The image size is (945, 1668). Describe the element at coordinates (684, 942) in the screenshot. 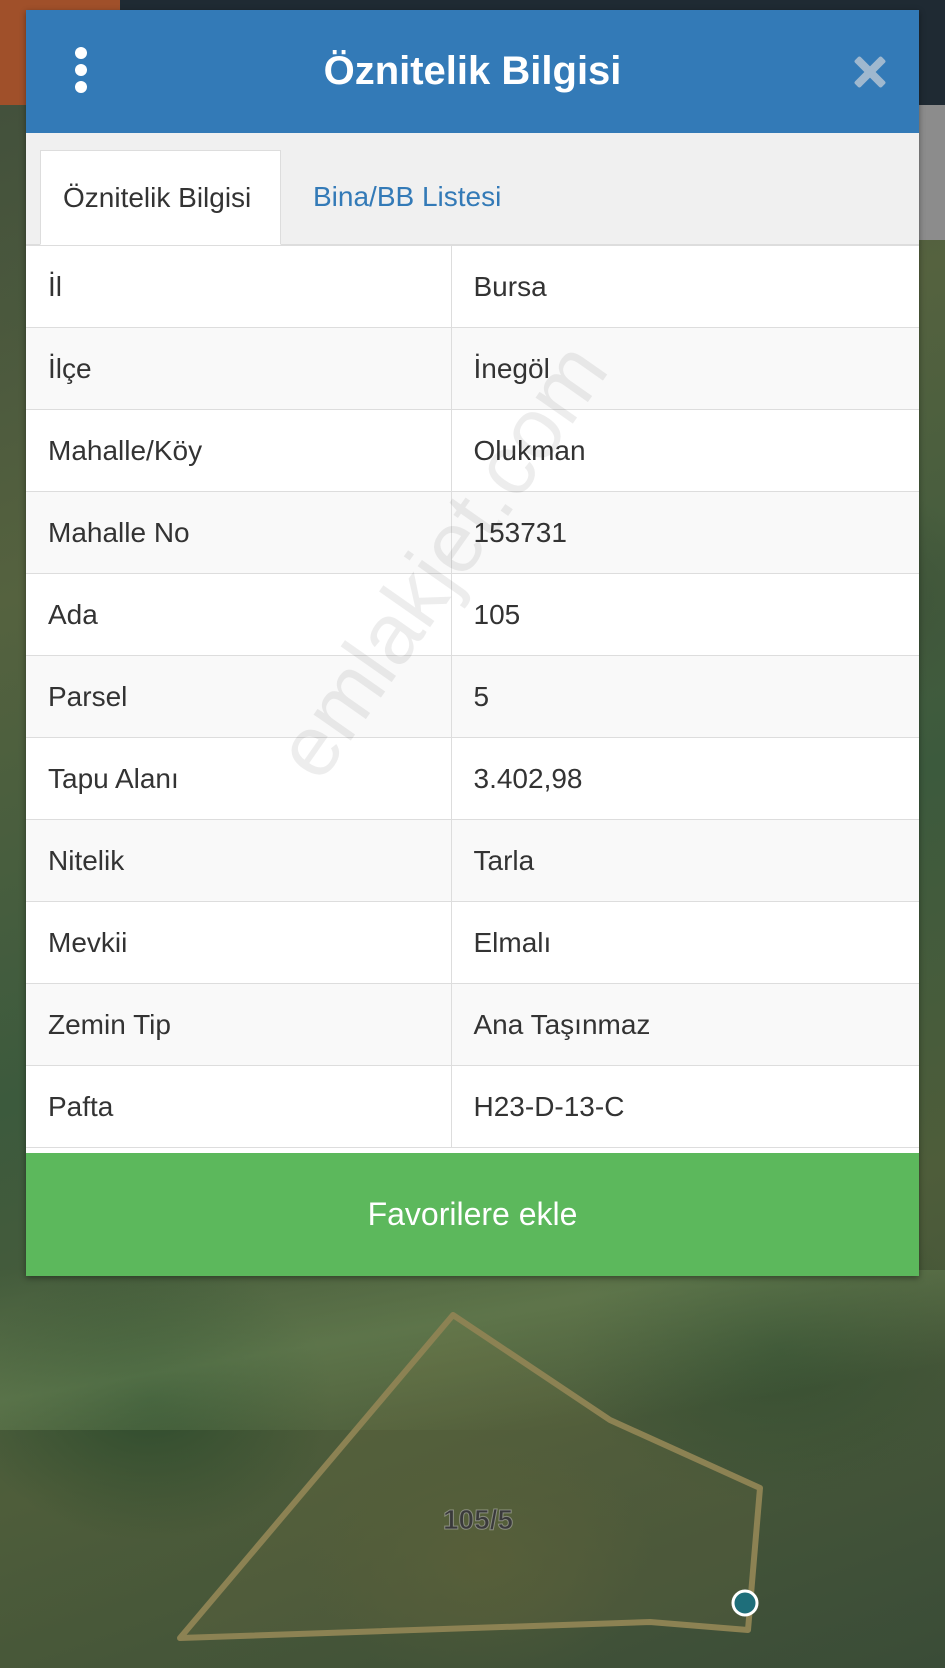

I see `attribute-value: Elmalı` at that location.